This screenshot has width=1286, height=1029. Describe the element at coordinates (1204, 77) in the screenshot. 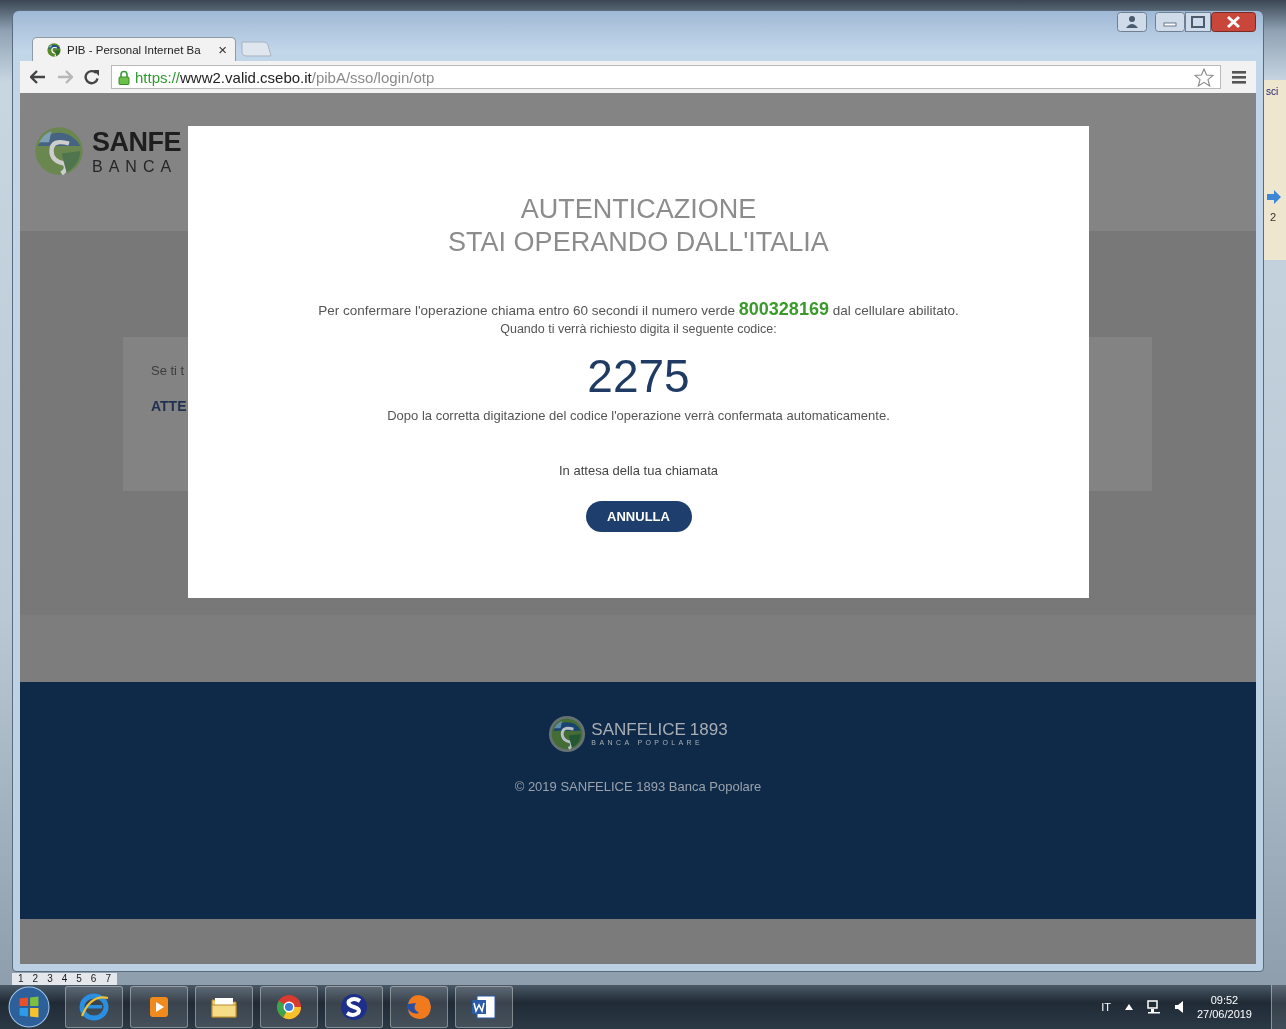

I see `star-icon` at that location.